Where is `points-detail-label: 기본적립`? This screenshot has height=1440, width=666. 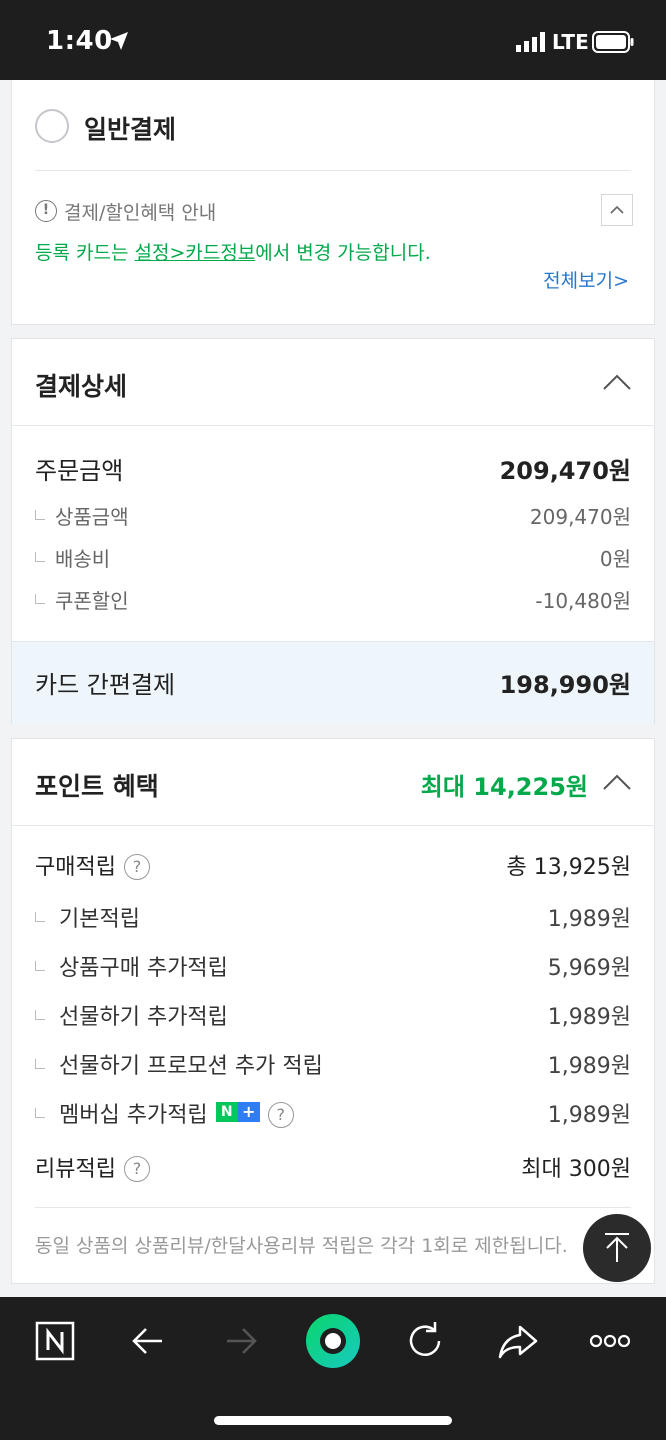
points-detail-label: 기본적립 is located at coordinates (87, 917).